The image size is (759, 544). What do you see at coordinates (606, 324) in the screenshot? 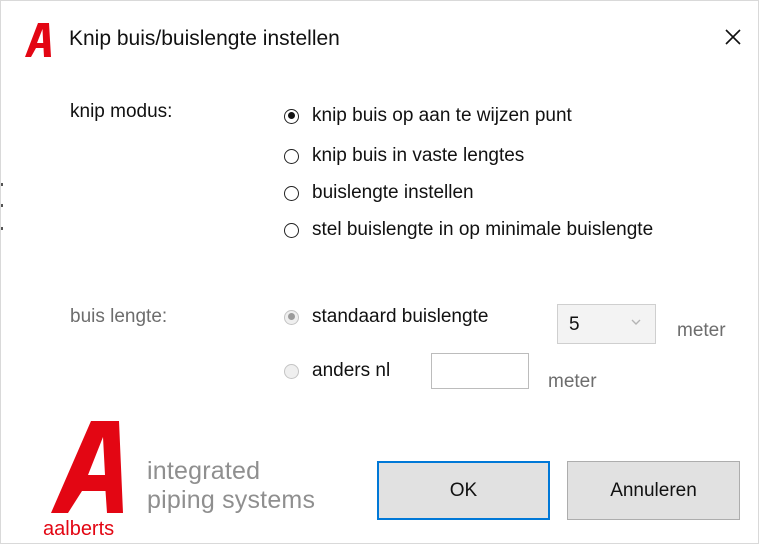
I see `standard-length-select: 5` at bounding box center [606, 324].